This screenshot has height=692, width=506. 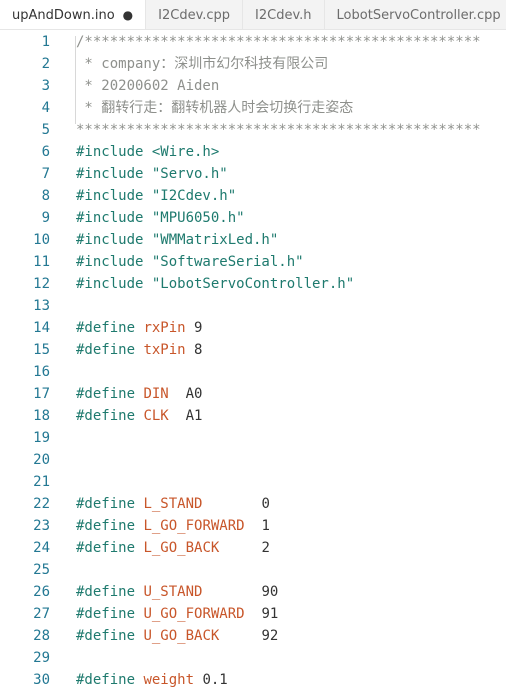 What do you see at coordinates (181, 548) in the screenshot?
I see `token-macro: L_GO_BACK` at bounding box center [181, 548].